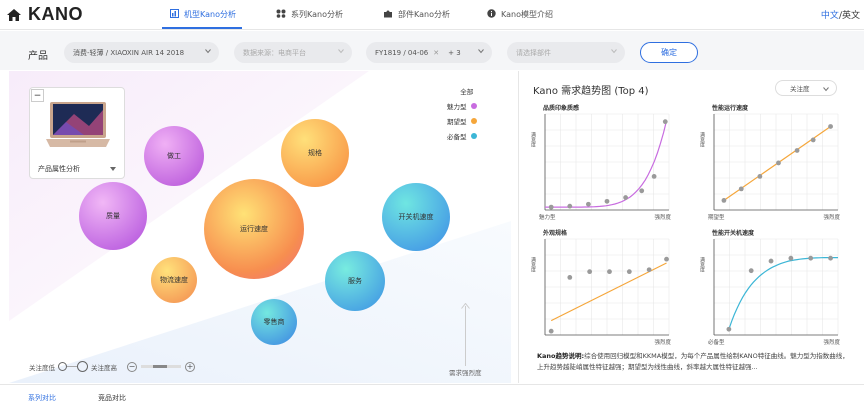  I want to click on tab-model-kano: 机型Kano分析, so click(203, 14).